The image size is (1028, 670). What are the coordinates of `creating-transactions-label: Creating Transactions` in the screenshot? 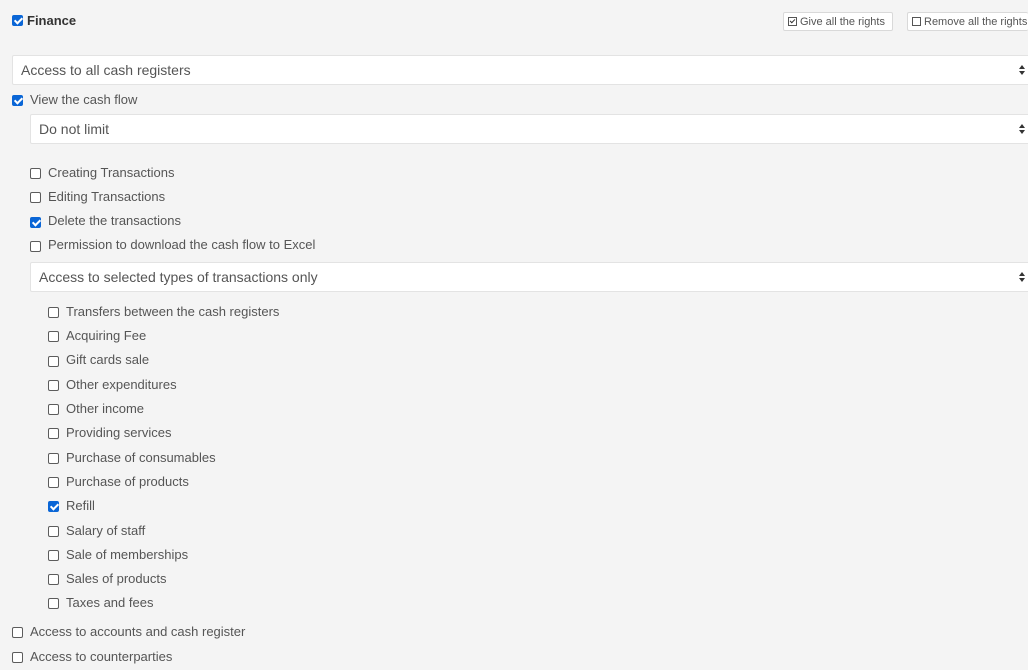 It's located at (111, 172).